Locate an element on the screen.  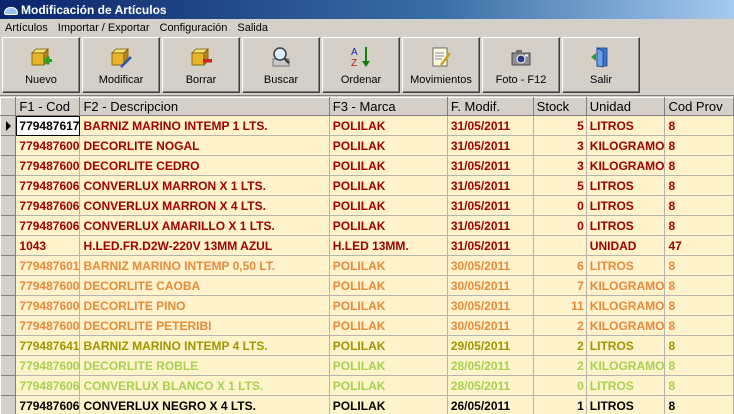
cell-descripcion: CONVERLUX MARRON X 4 LTS. is located at coordinates (204, 205).